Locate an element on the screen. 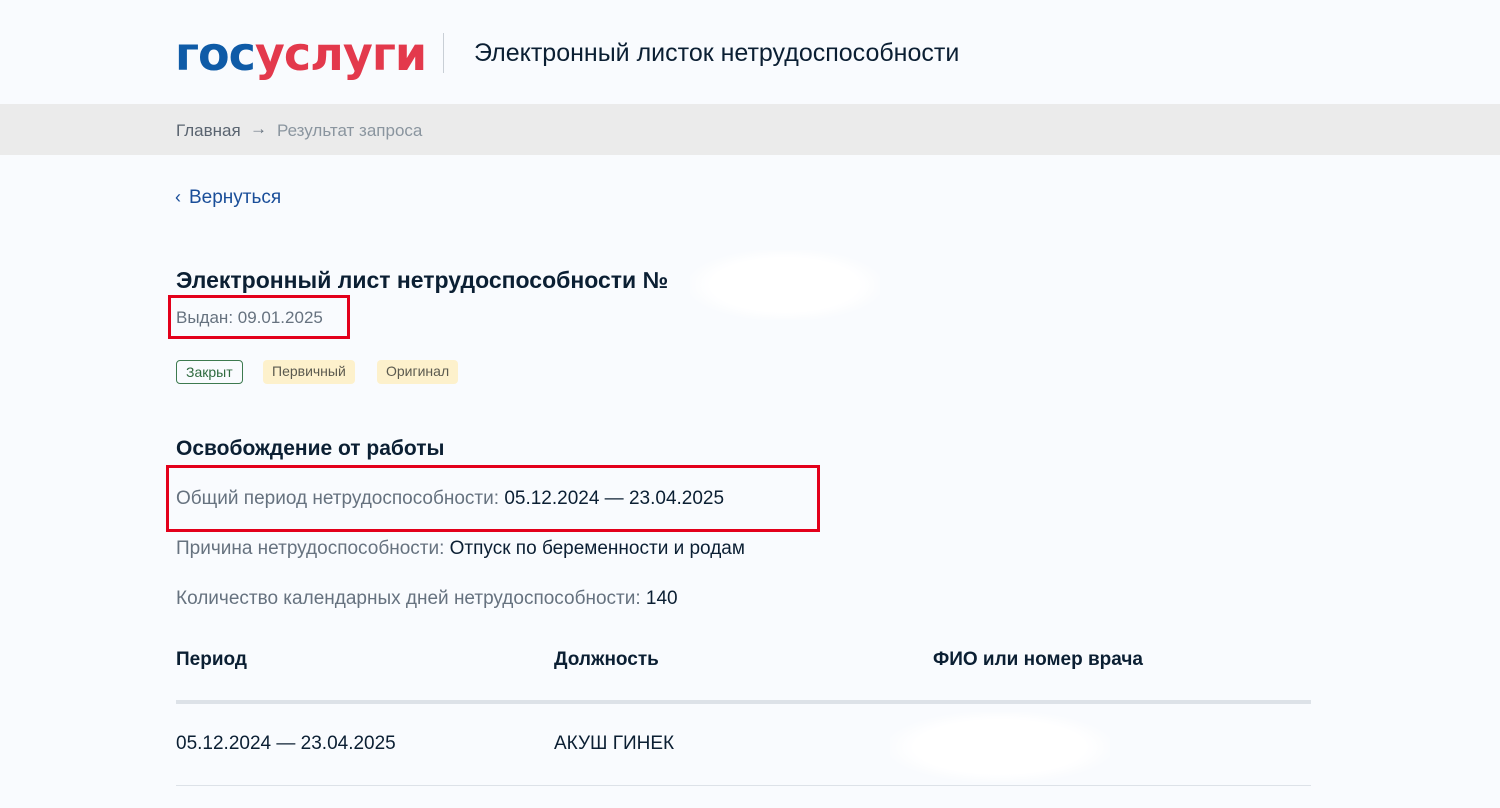  back-link-label: Вернуться is located at coordinates (235, 197).